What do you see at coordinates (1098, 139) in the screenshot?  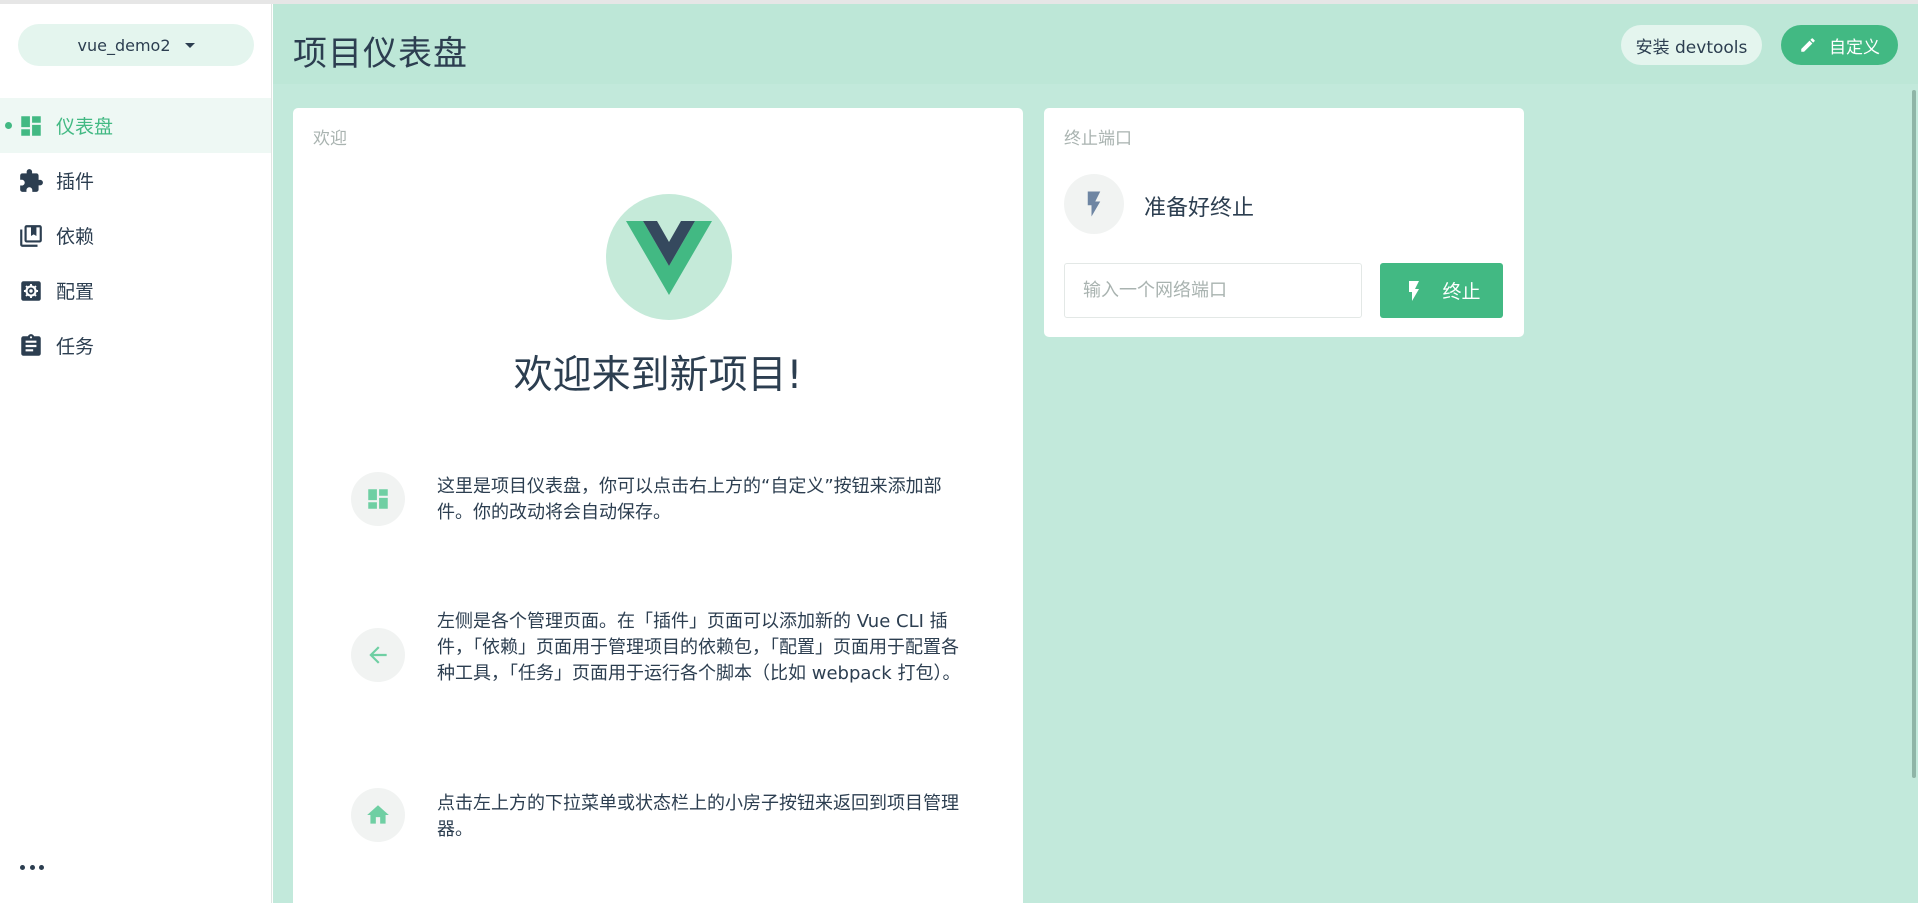 I see `kill-port-widget-title: 终止端口` at bounding box center [1098, 139].